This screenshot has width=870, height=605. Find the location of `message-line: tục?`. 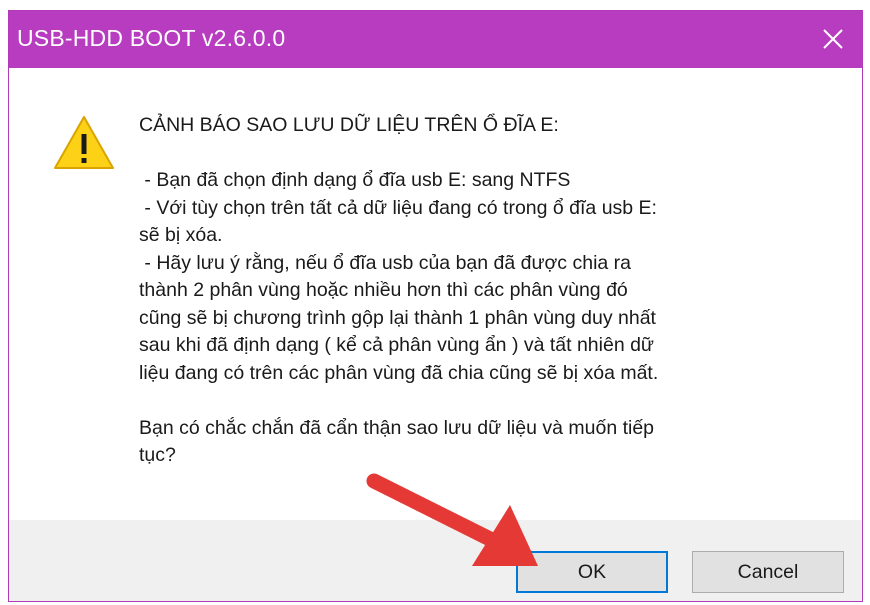

message-line: tục? is located at coordinates (157, 455).